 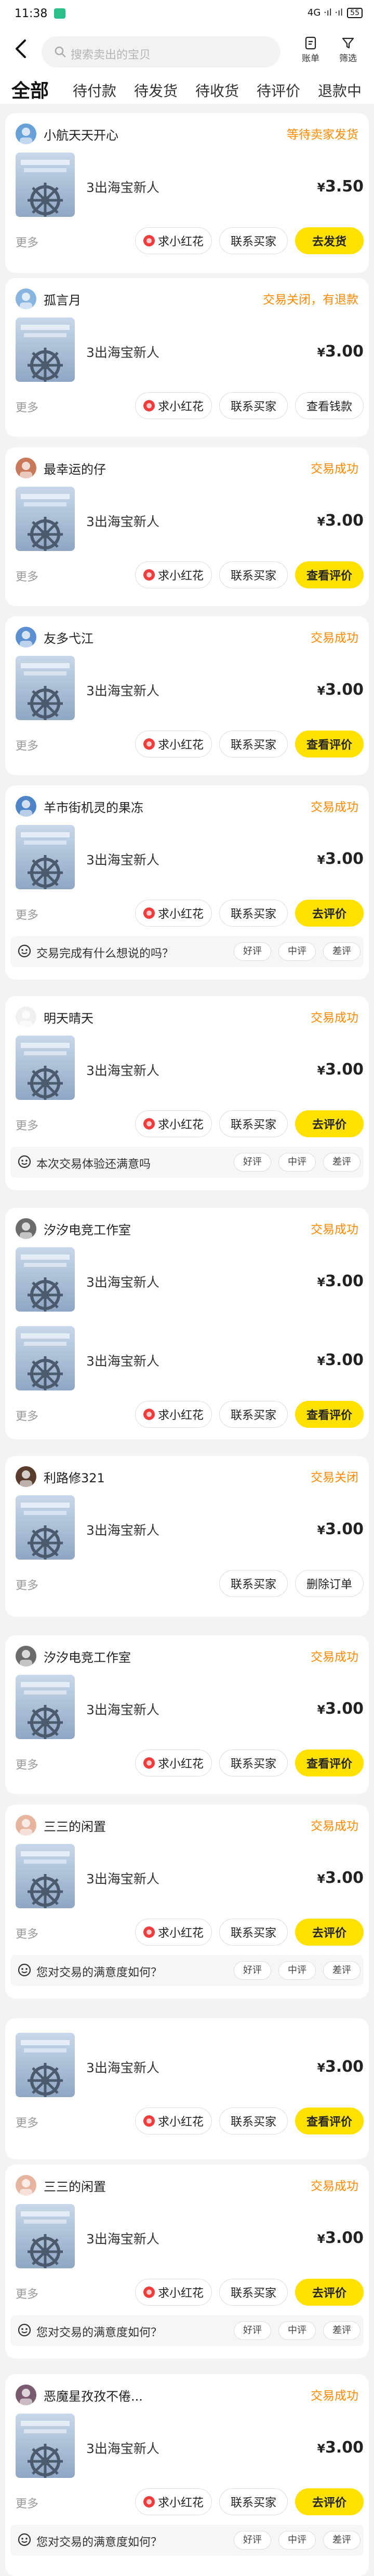 I want to click on tab-pending-shipment: 待发货, so click(x=156, y=90).